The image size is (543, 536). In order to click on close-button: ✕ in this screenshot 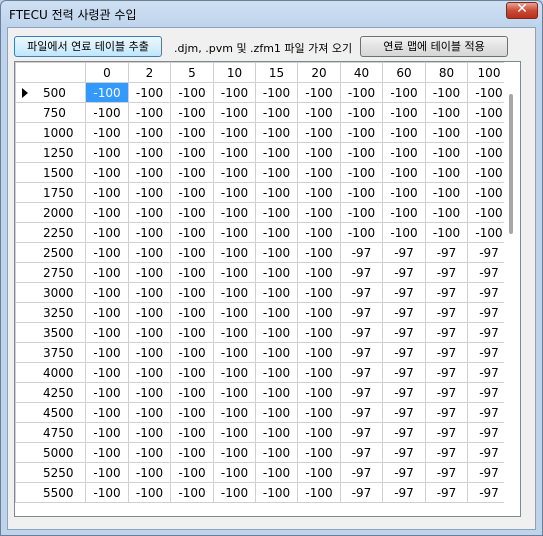, I will do `click(522, 10)`.